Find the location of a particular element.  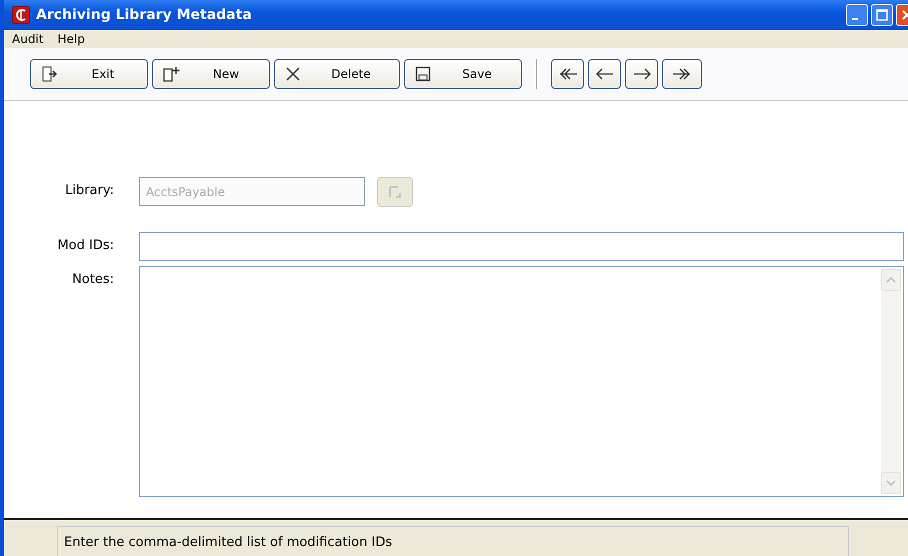

minimize-button is located at coordinates (857, 15).